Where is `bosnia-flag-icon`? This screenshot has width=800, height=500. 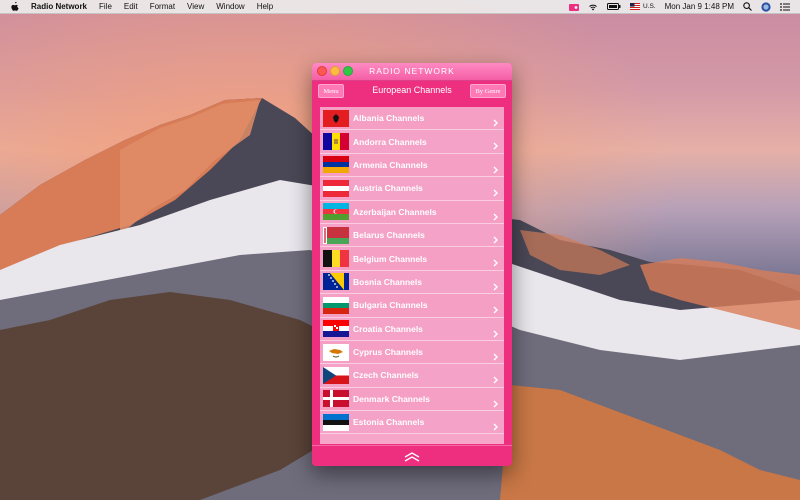 bosnia-flag-icon is located at coordinates (336, 282).